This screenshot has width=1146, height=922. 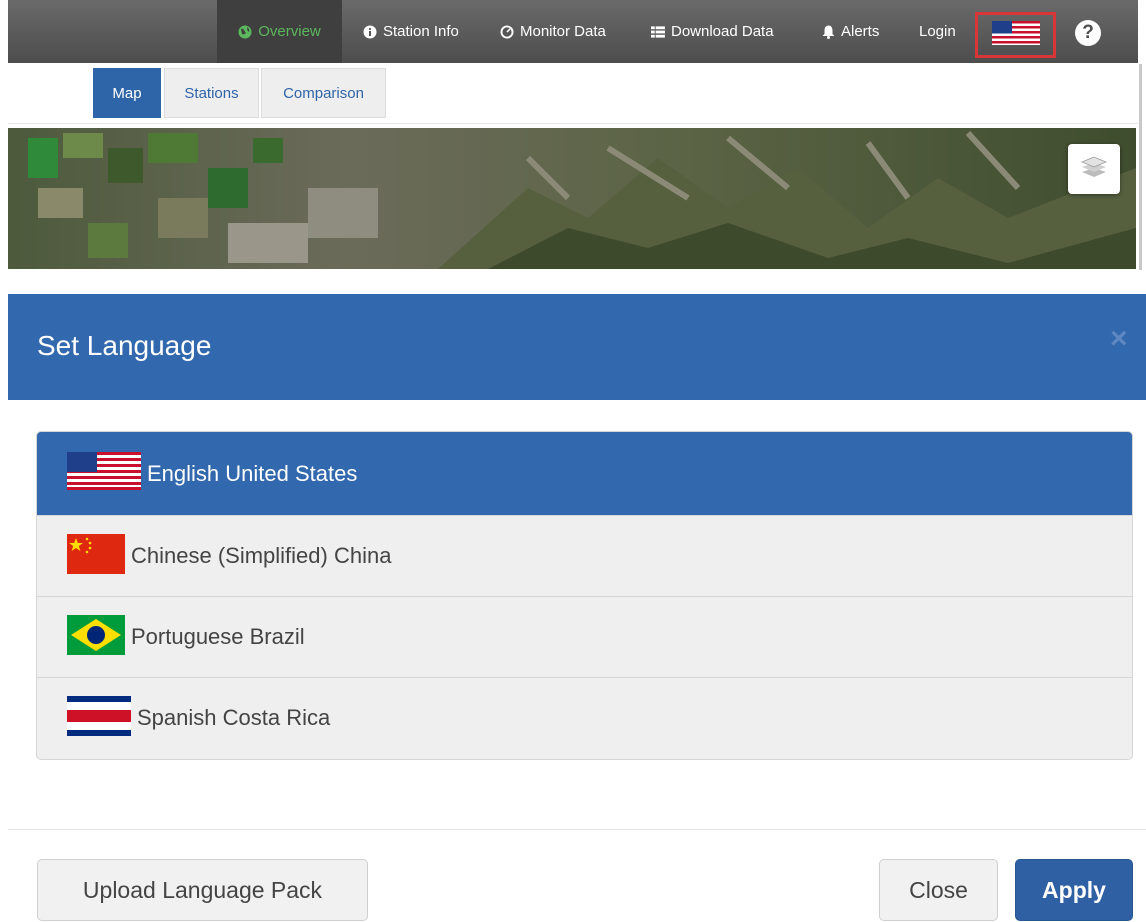 I want to click on upload-language-pack-label: Upload Language Pack, so click(x=202, y=889).